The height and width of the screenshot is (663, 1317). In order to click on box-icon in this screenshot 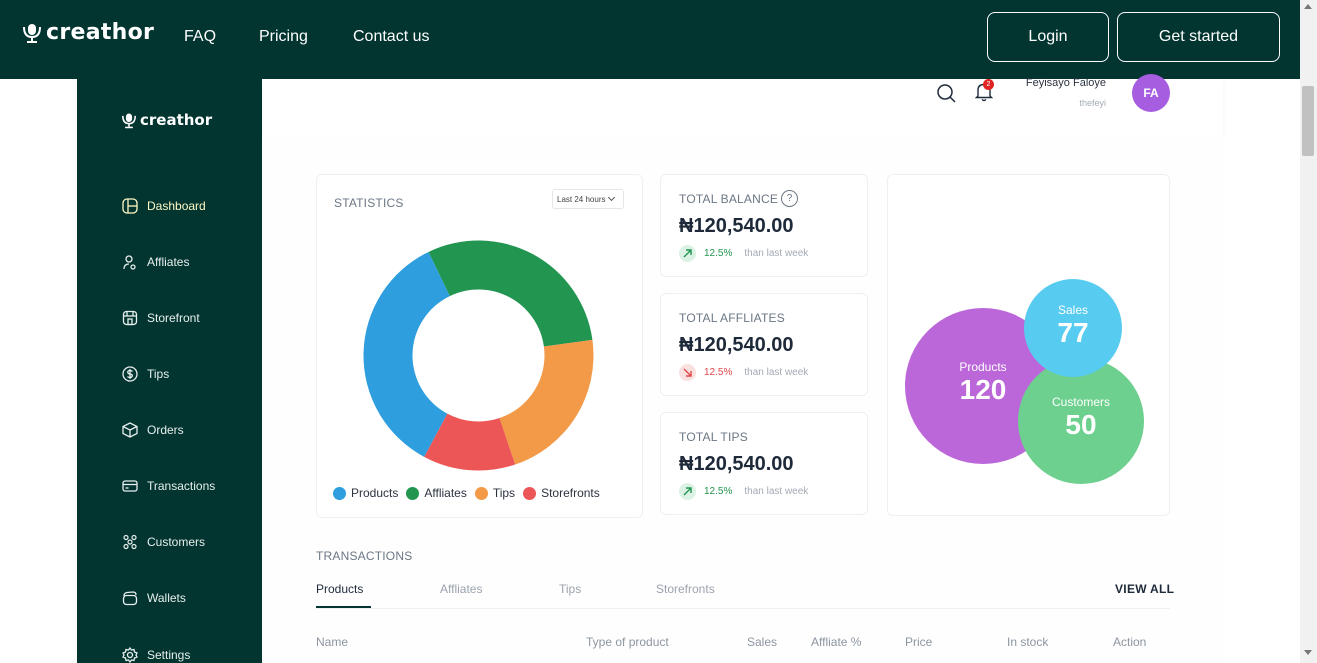, I will do `click(130, 430)`.